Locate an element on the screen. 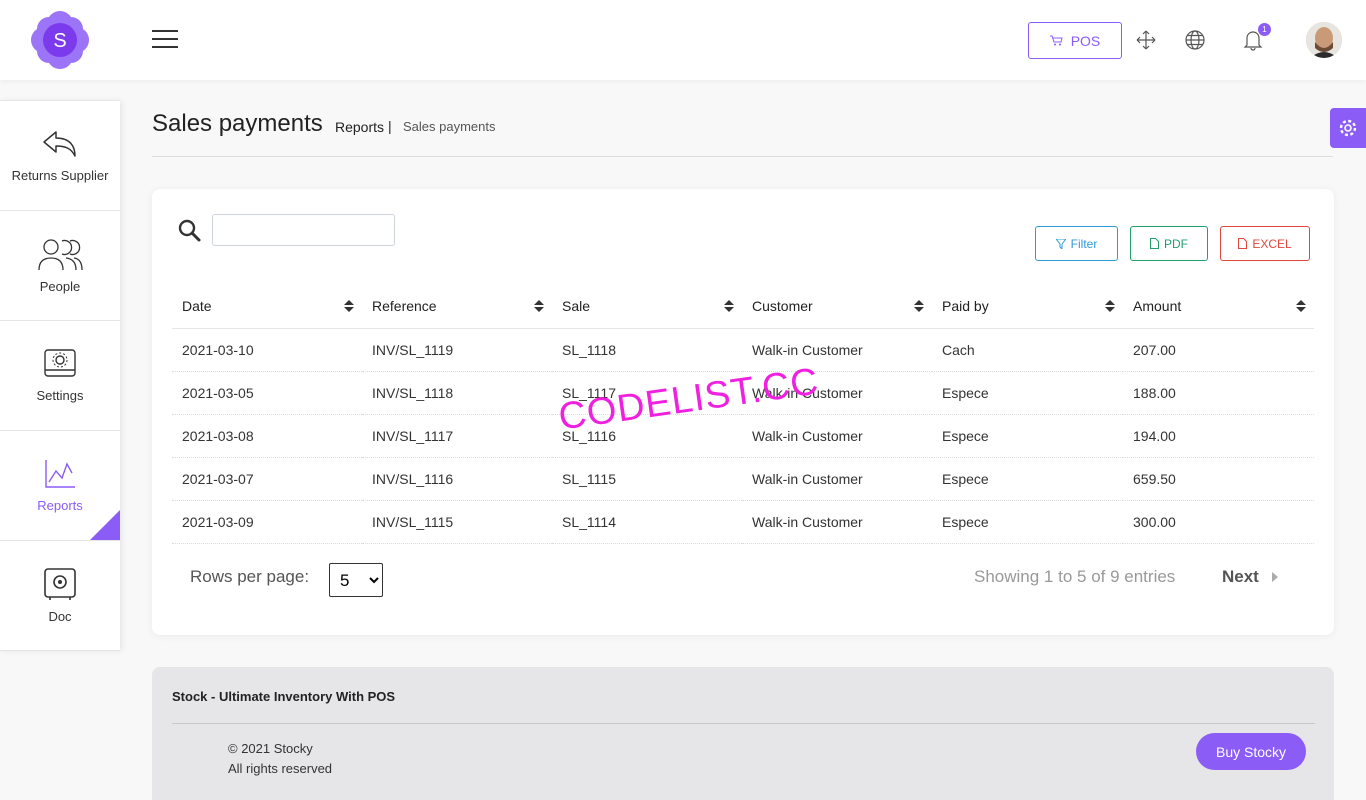  cell-sale: SL_1118 is located at coordinates (647, 350).